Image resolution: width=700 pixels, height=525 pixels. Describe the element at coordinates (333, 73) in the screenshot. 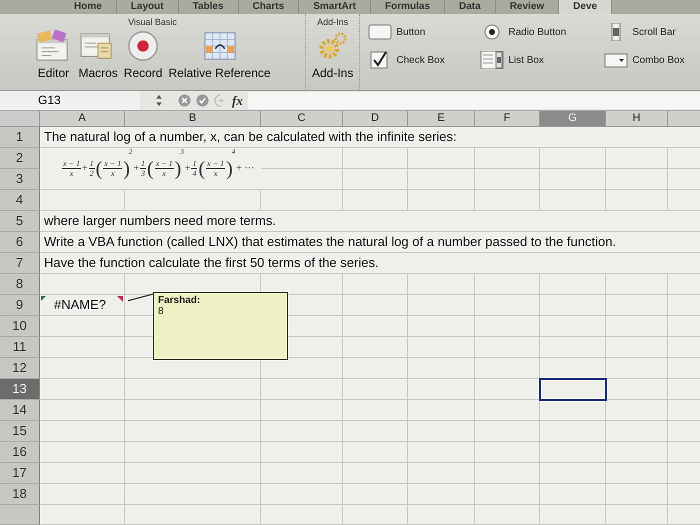

I see `button-label: Add-Ins` at that location.